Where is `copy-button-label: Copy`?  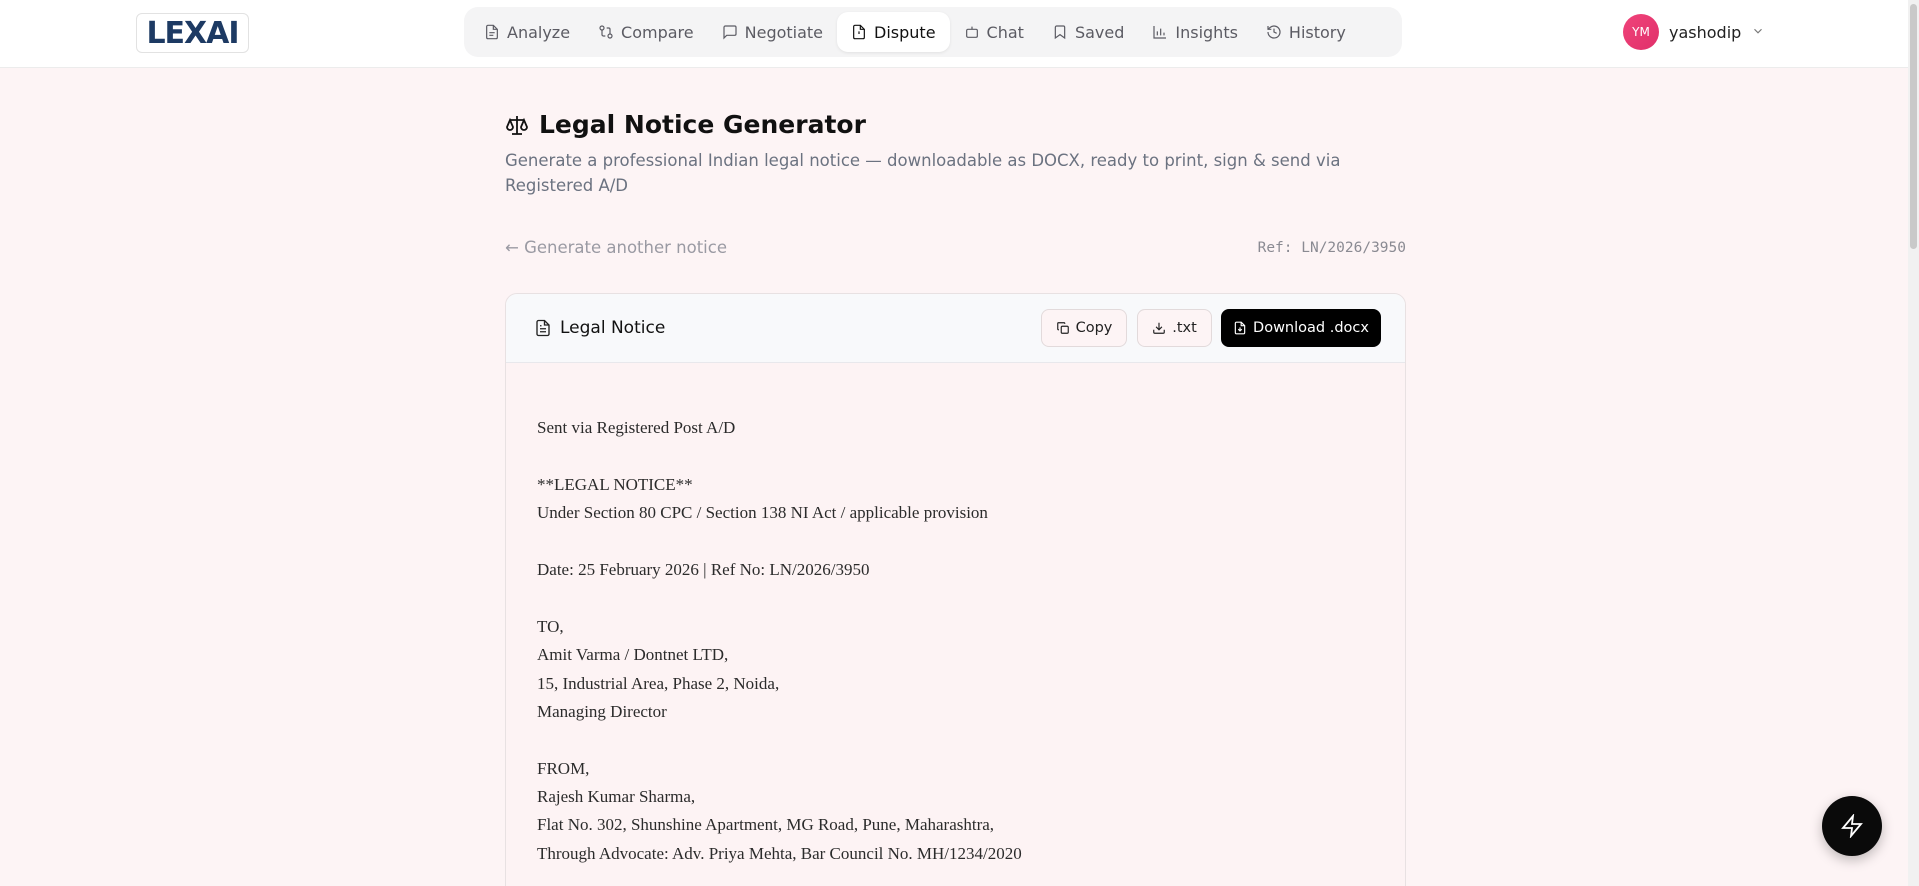
copy-button-label: Copy is located at coordinates (1094, 328).